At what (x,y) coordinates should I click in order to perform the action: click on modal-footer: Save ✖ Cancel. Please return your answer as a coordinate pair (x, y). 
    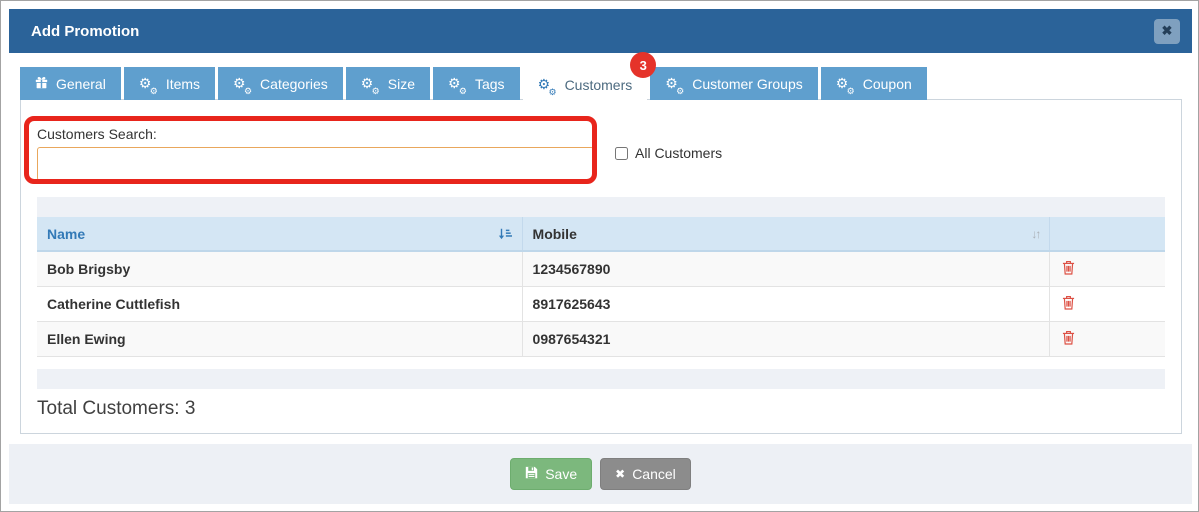
    Looking at the image, I should click on (600, 474).